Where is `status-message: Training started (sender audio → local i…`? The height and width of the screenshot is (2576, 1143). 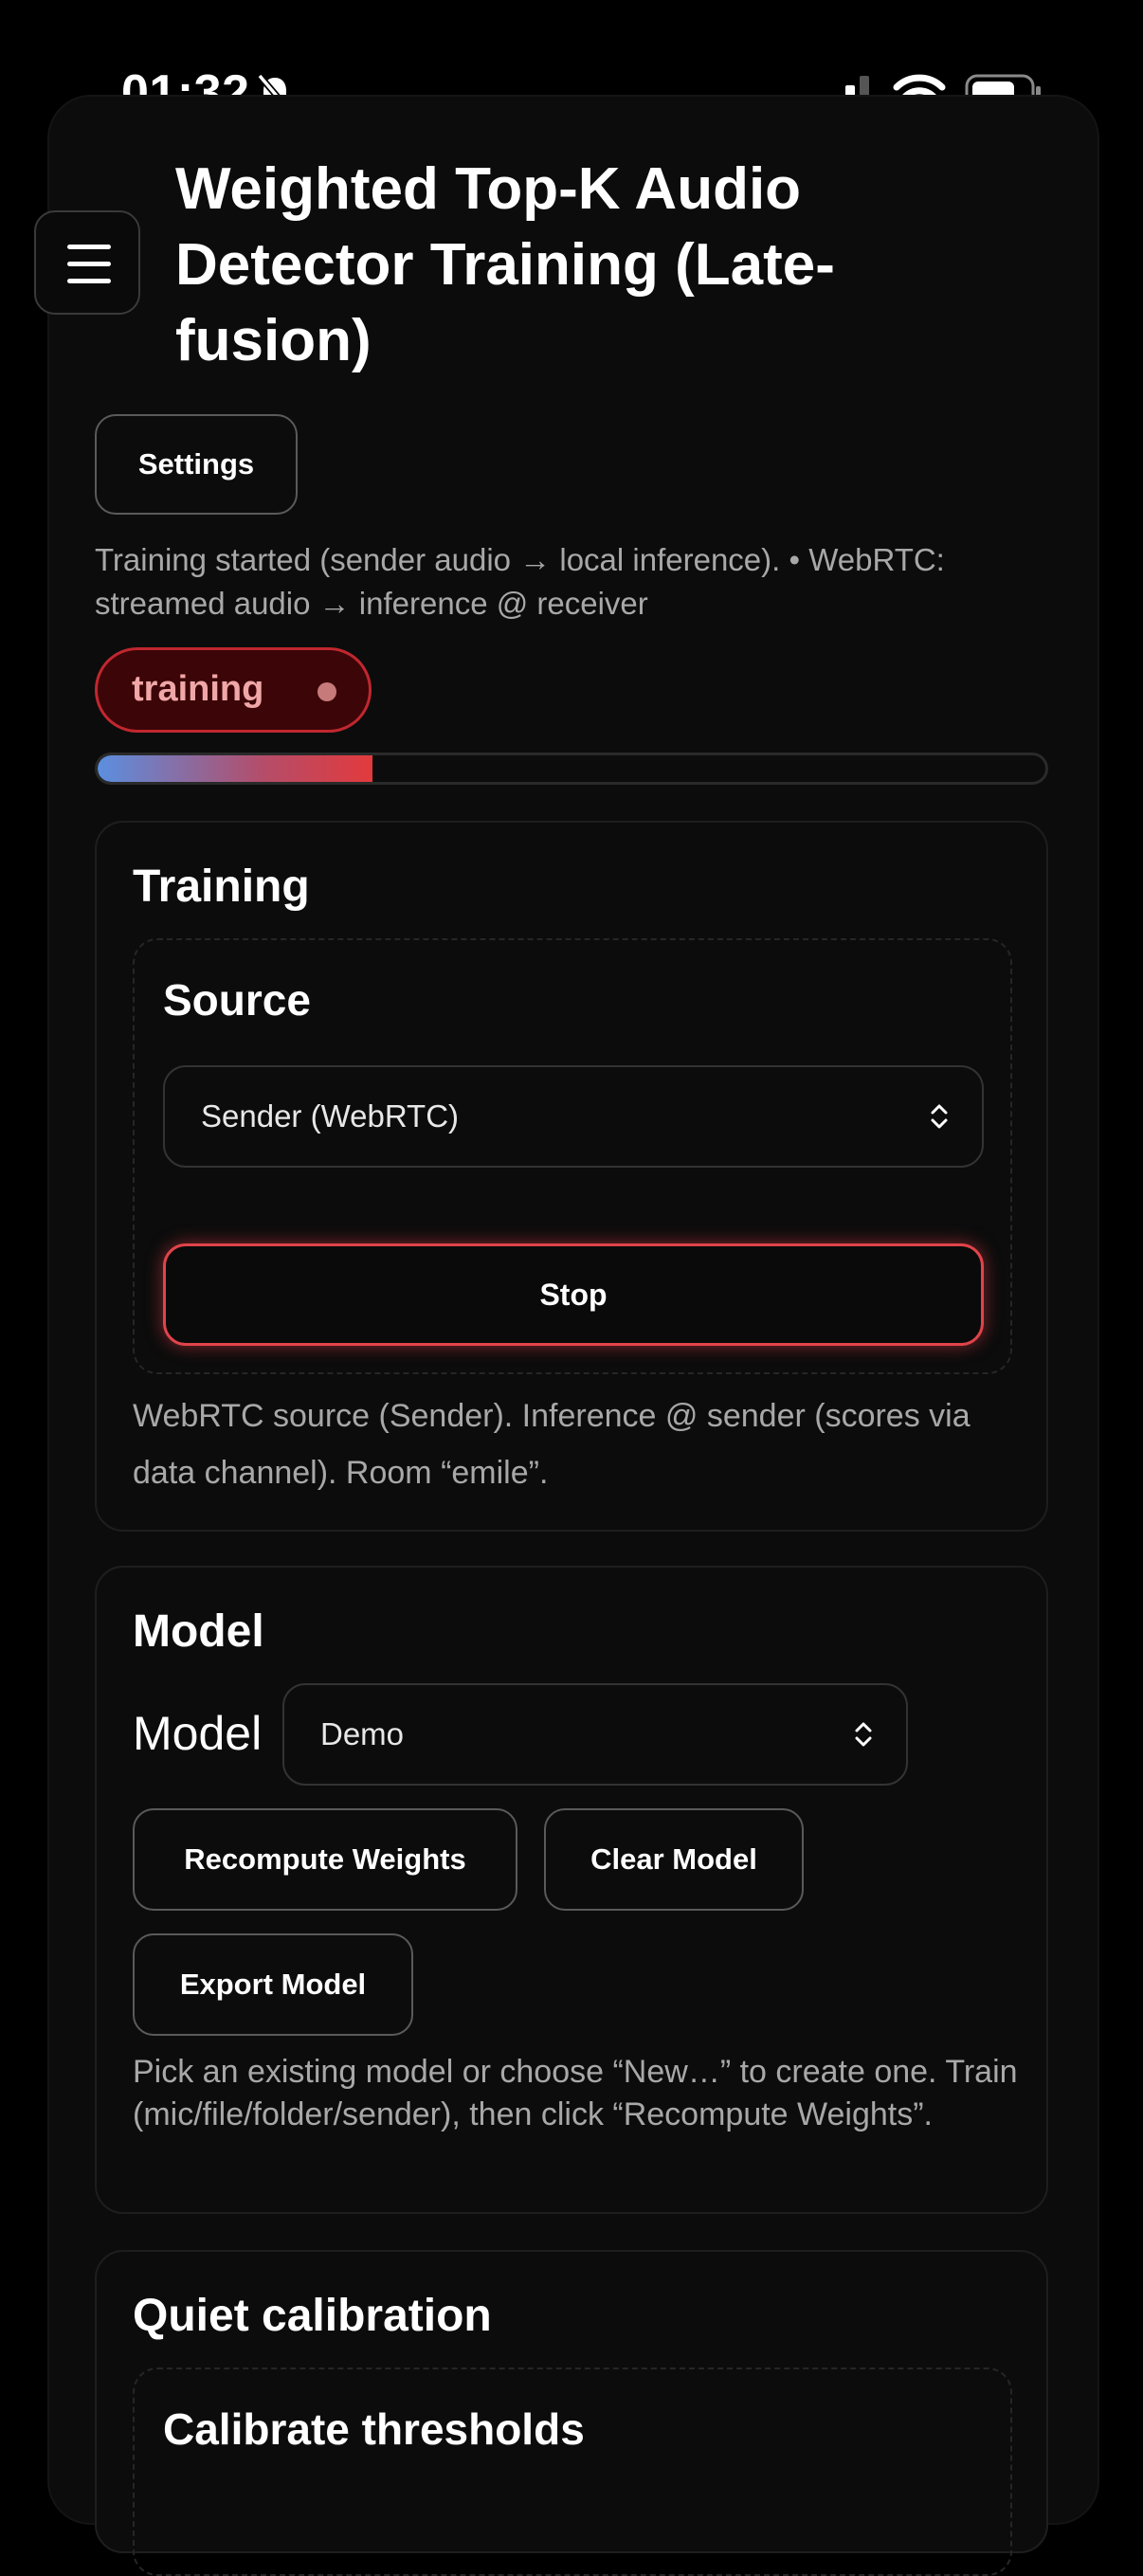 status-message: Training started (sender audio → local i… is located at coordinates (520, 581).